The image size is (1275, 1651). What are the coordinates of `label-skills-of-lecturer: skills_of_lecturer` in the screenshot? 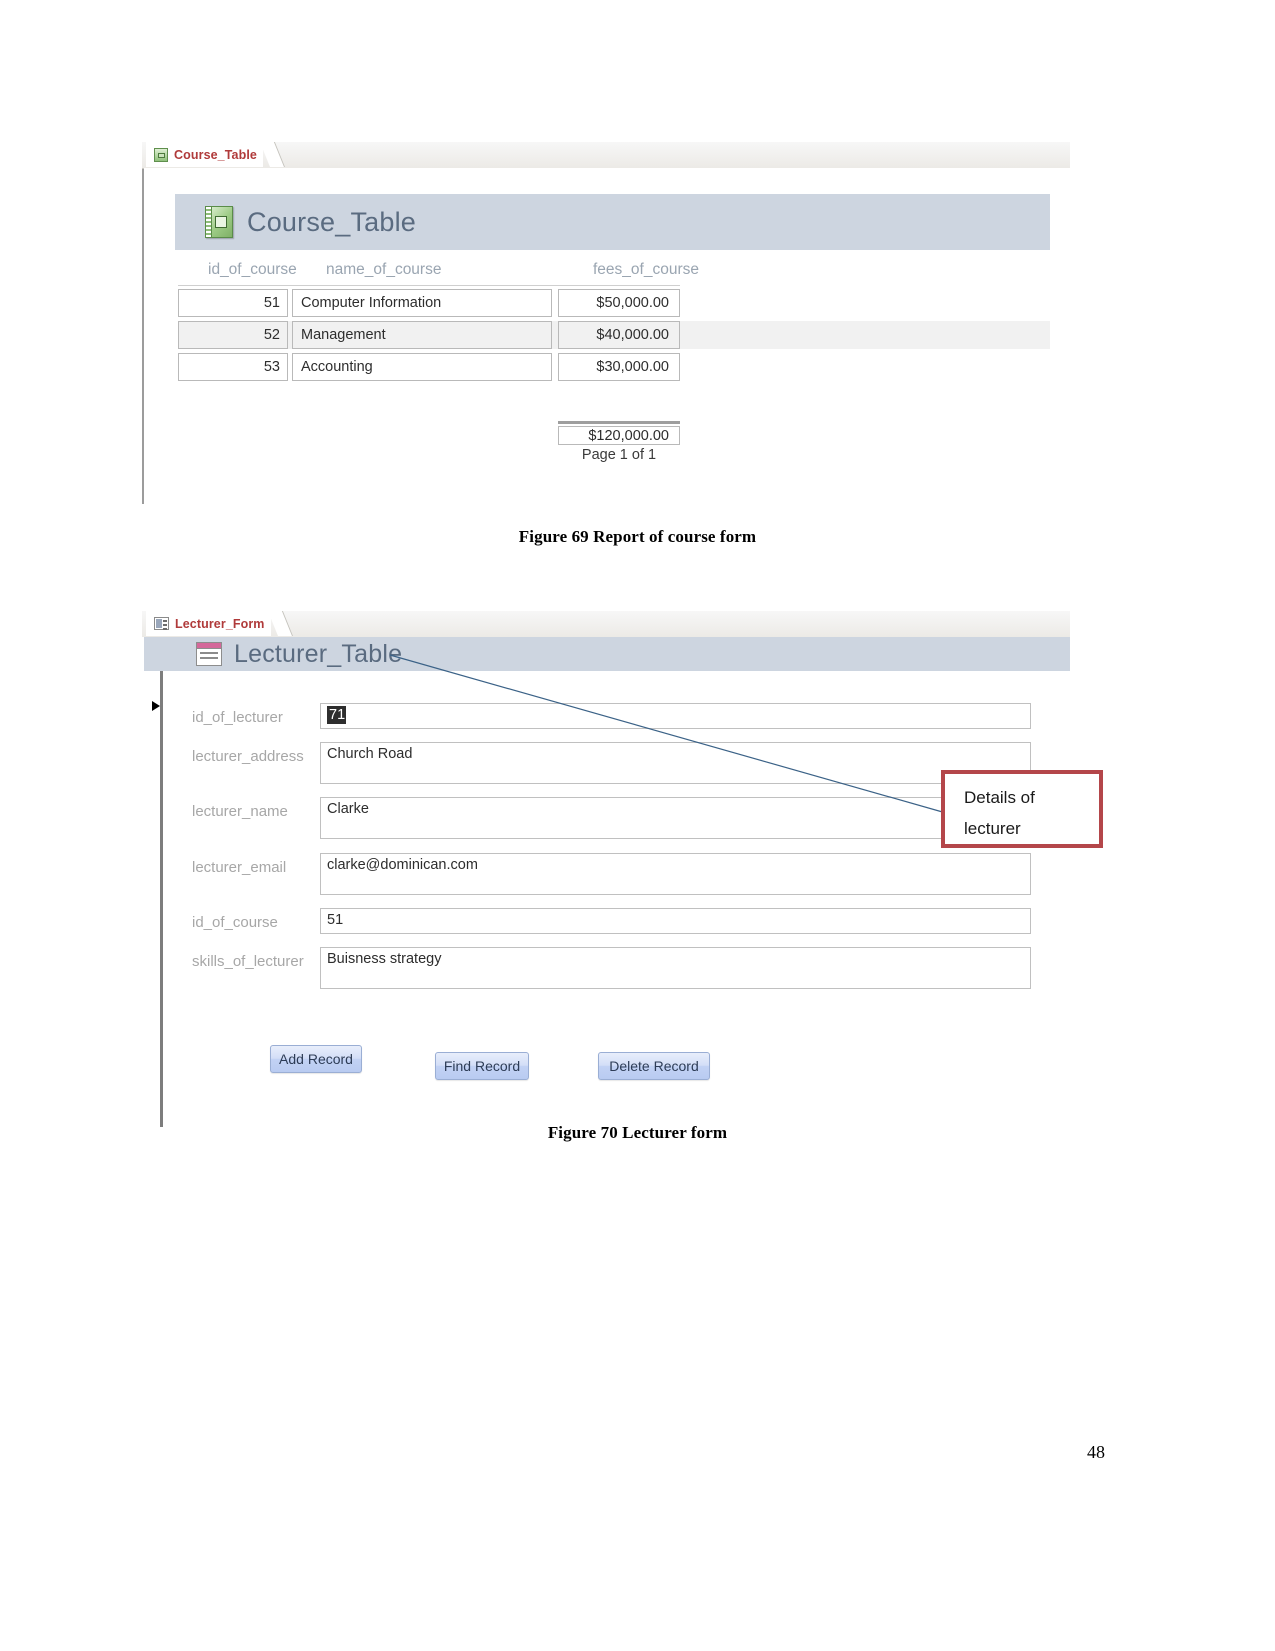 It's located at (248, 961).